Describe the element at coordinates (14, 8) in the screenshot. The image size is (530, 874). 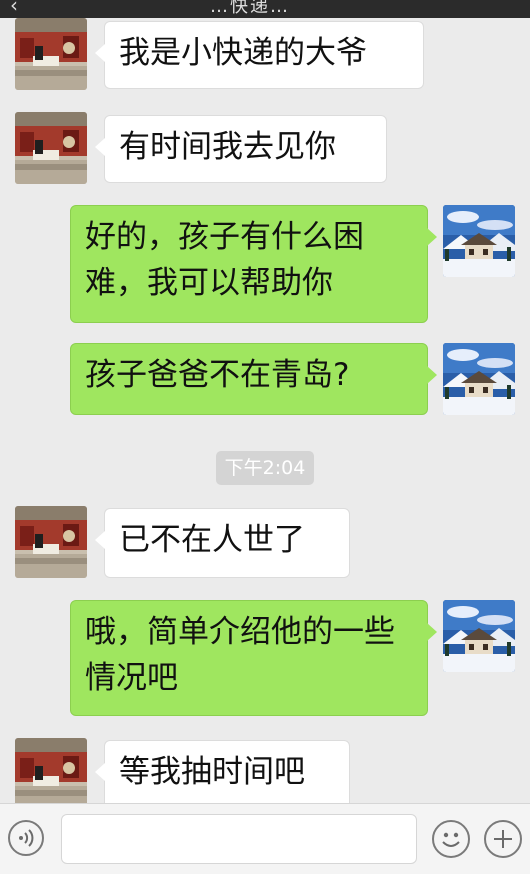
I see `back-icon: ‹` at that location.